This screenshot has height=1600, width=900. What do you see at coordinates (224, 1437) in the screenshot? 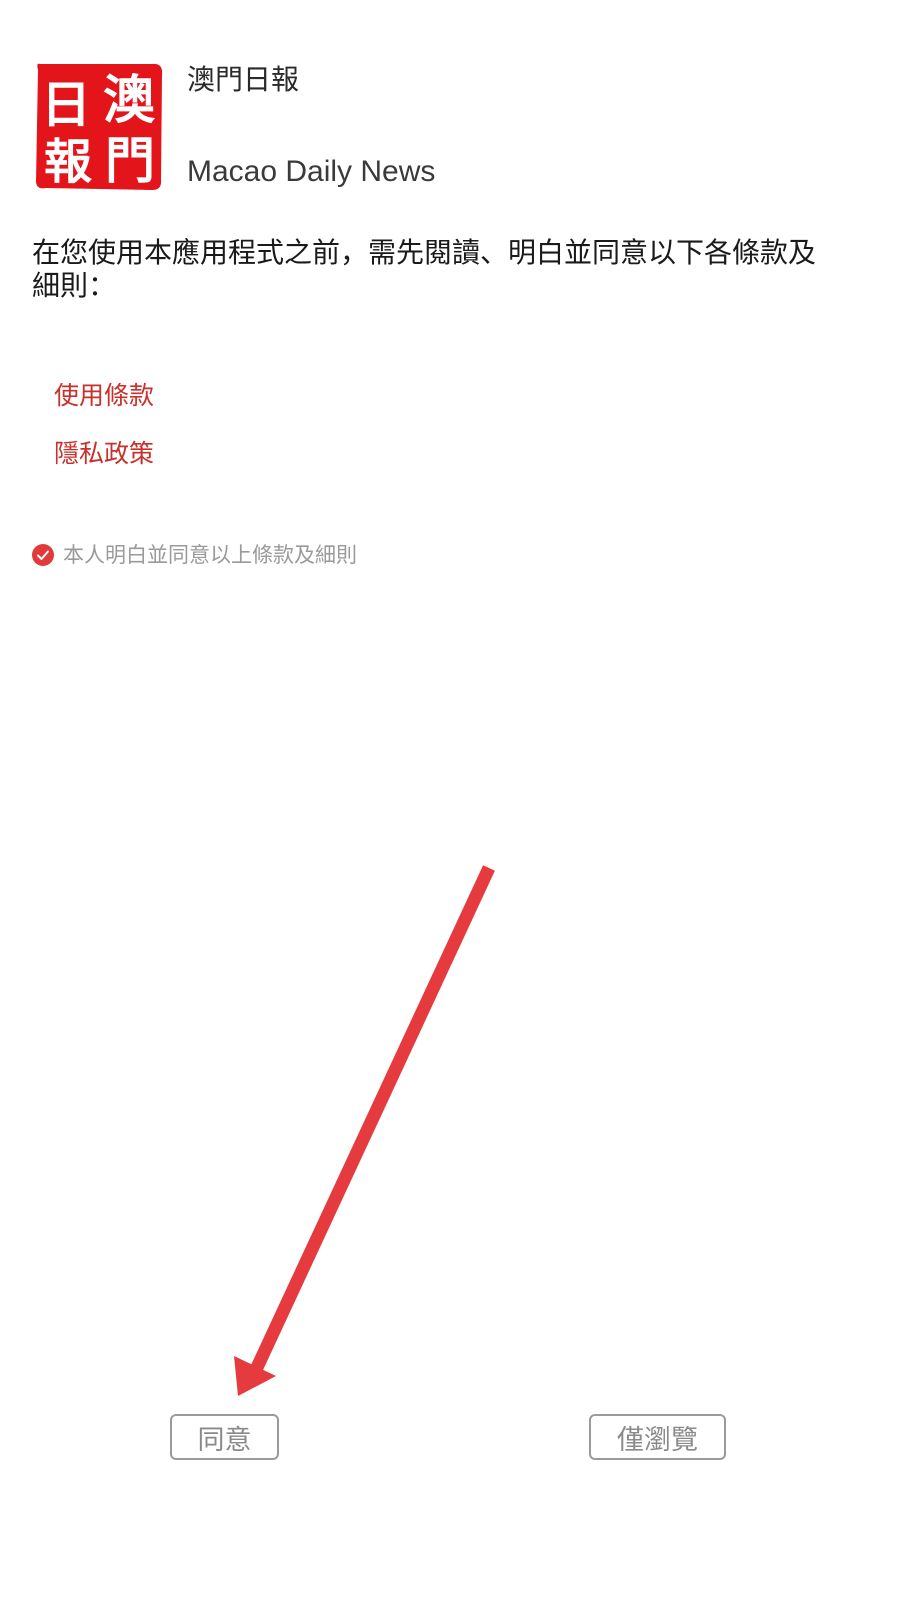
I see `agree-button: 同意` at bounding box center [224, 1437].